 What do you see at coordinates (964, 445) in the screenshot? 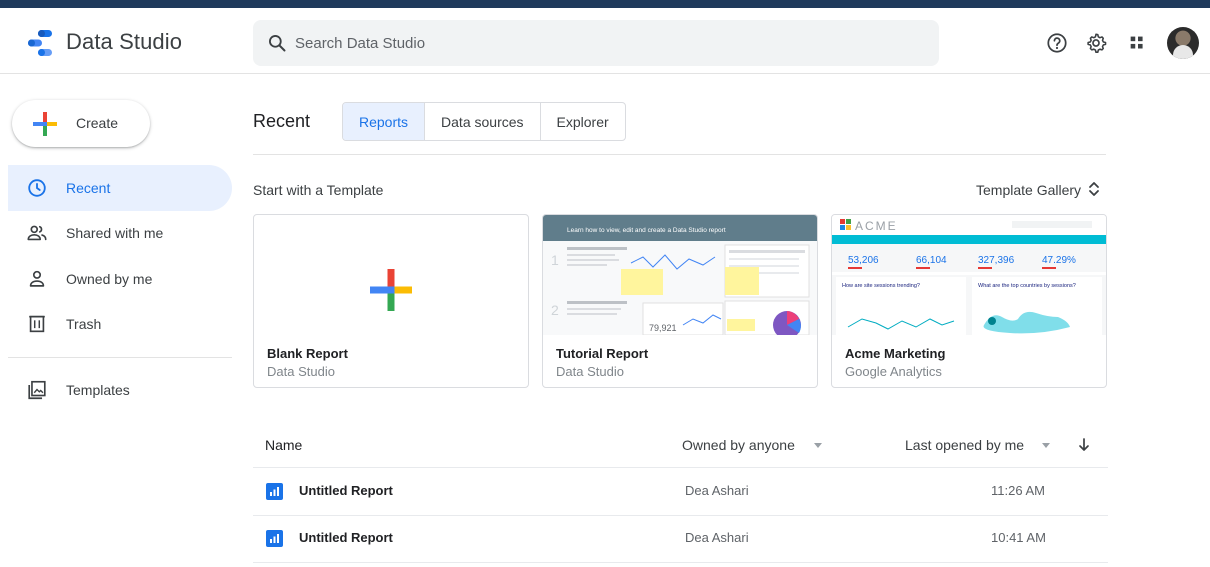
I see `sort-dropdown: Last opened by me` at bounding box center [964, 445].